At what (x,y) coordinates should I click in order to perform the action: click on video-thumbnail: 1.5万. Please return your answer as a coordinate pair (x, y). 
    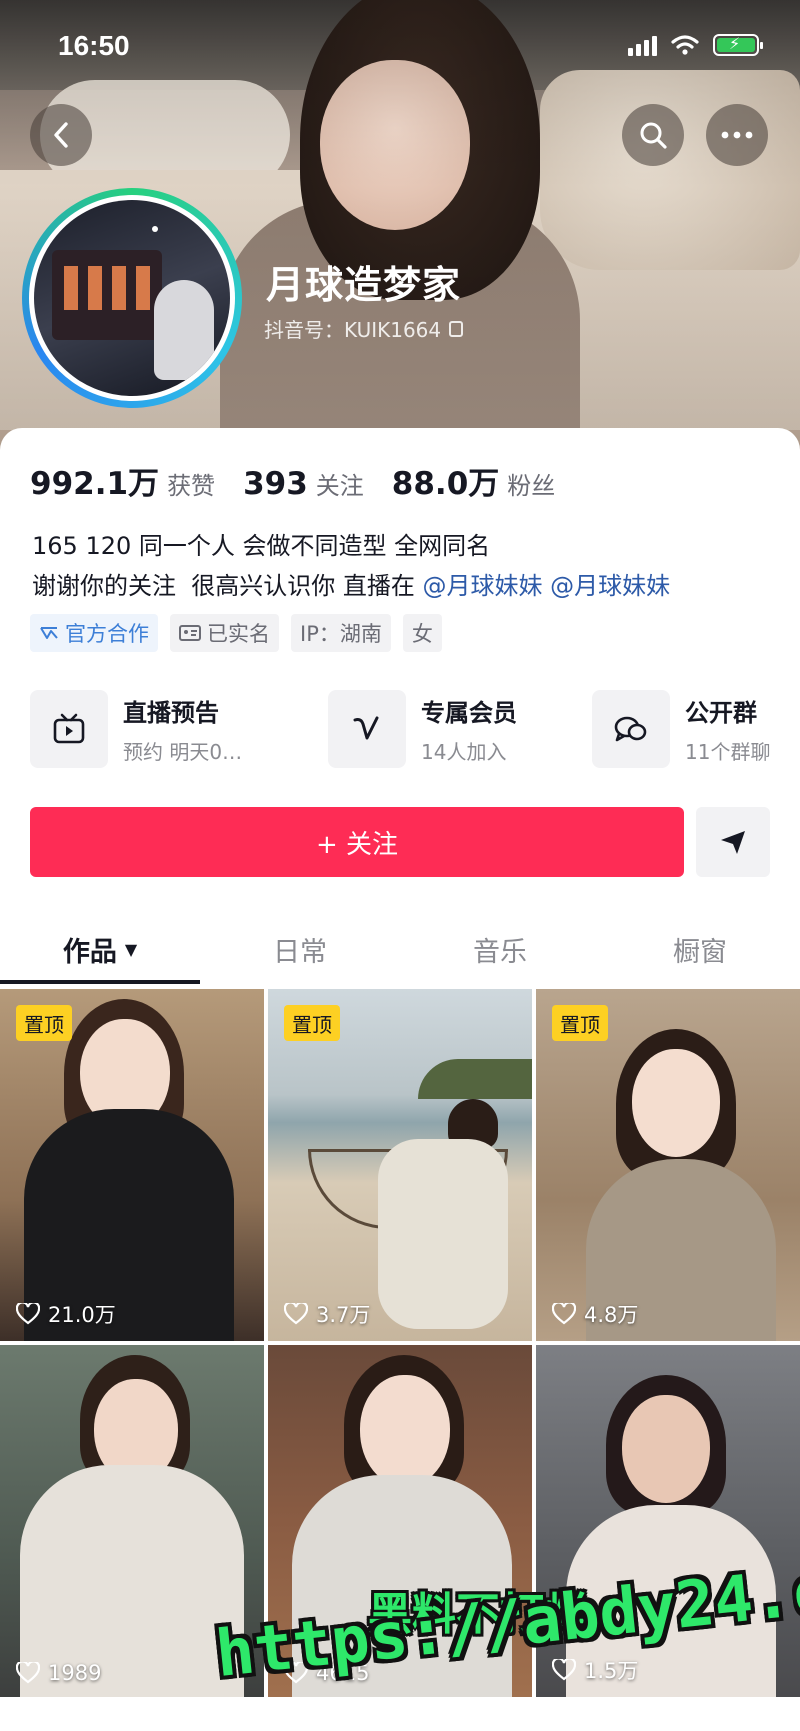
    Looking at the image, I should click on (668, 1521).